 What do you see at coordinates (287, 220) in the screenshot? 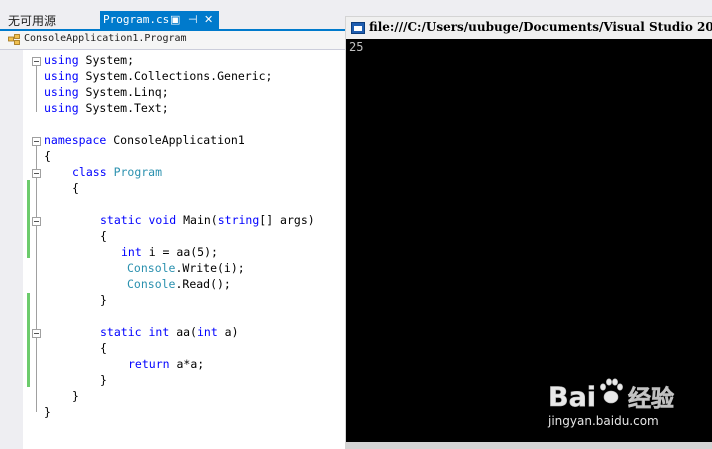
I see `code-text: [] args)` at bounding box center [287, 220].